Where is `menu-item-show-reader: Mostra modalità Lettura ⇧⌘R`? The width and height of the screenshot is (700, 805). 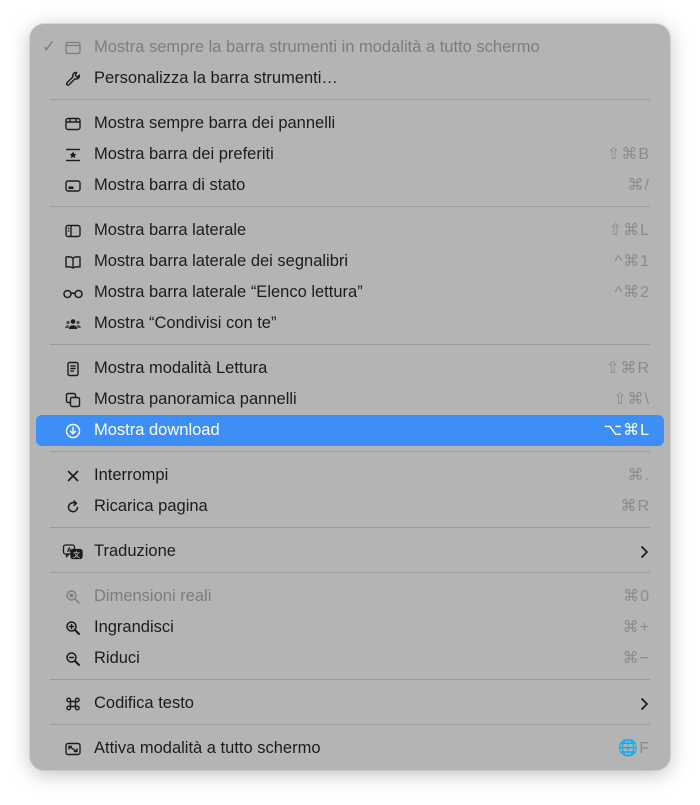
menu-item-show-reader: Mostra modalità Lettura ⇧⌘R is located at coordinates (350, 368).